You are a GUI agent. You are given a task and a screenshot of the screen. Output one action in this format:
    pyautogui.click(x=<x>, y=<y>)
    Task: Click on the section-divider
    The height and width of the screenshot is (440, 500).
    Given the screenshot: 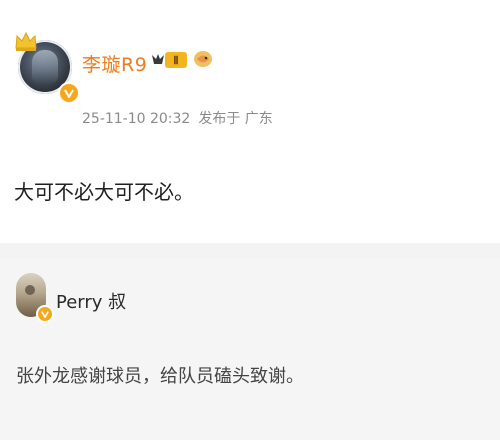 What is the action you would take?
    pyautogui.click(x=250, y=251)
    